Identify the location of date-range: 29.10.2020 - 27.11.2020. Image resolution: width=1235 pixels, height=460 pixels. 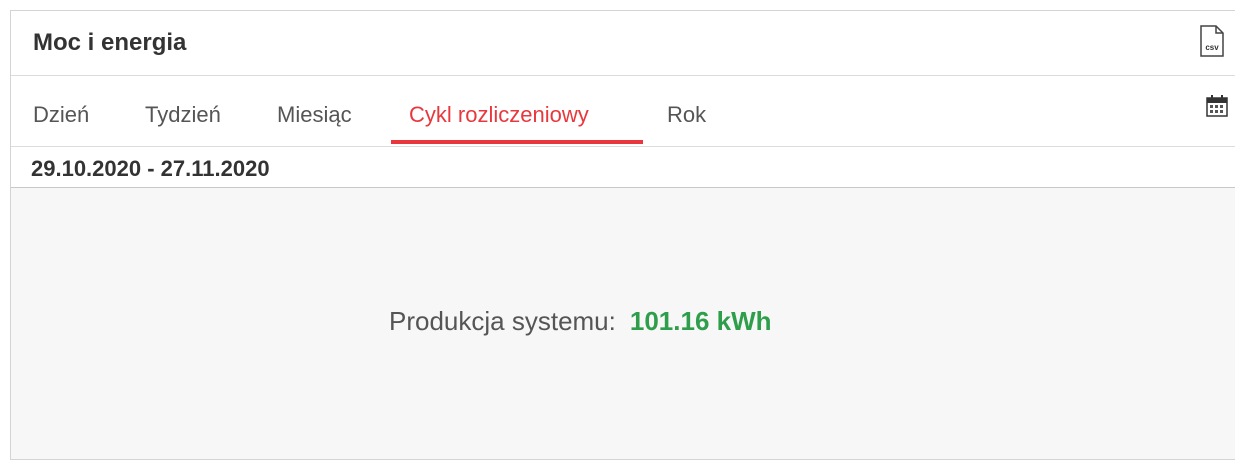
(150, 168).